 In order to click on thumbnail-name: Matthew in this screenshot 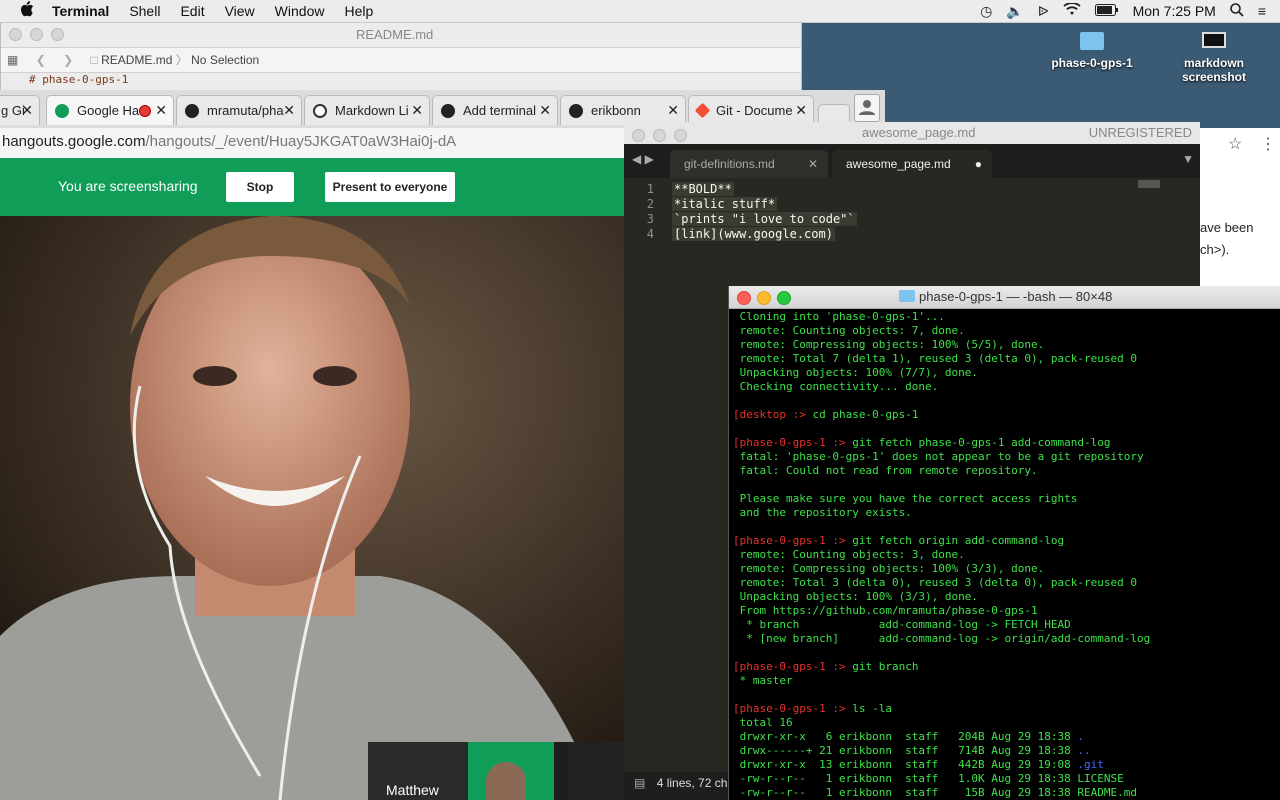, I will do `click(412, 790)`.